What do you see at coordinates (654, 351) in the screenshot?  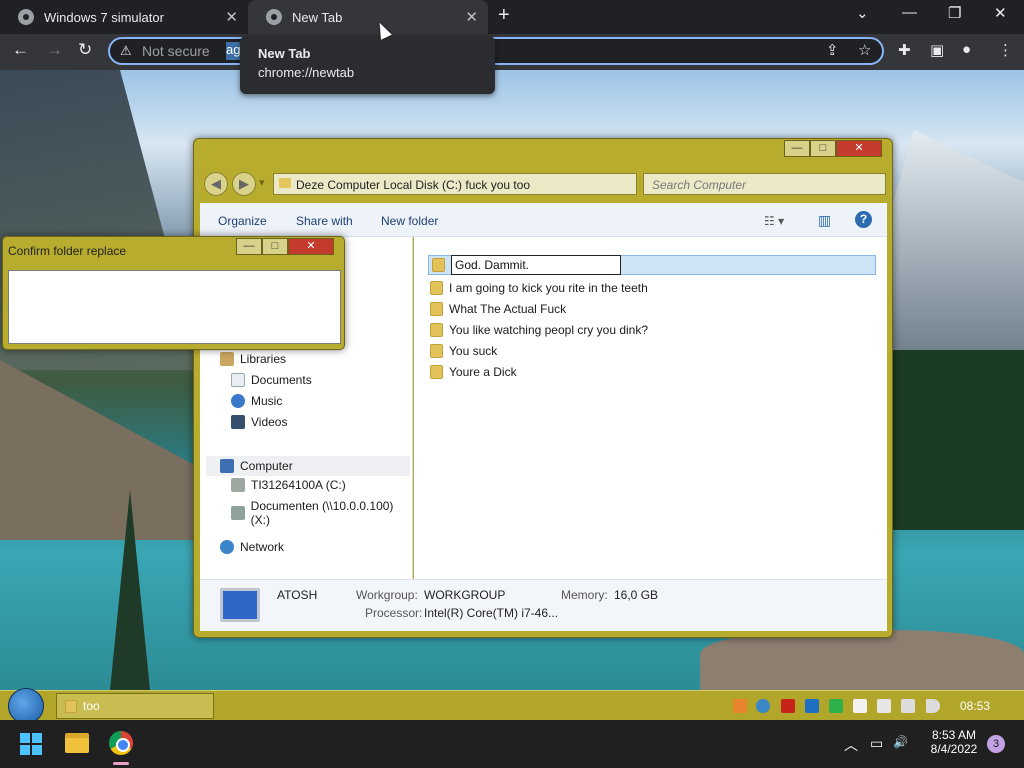 I see `list-item: You suck` at bounding box center [654, 351].